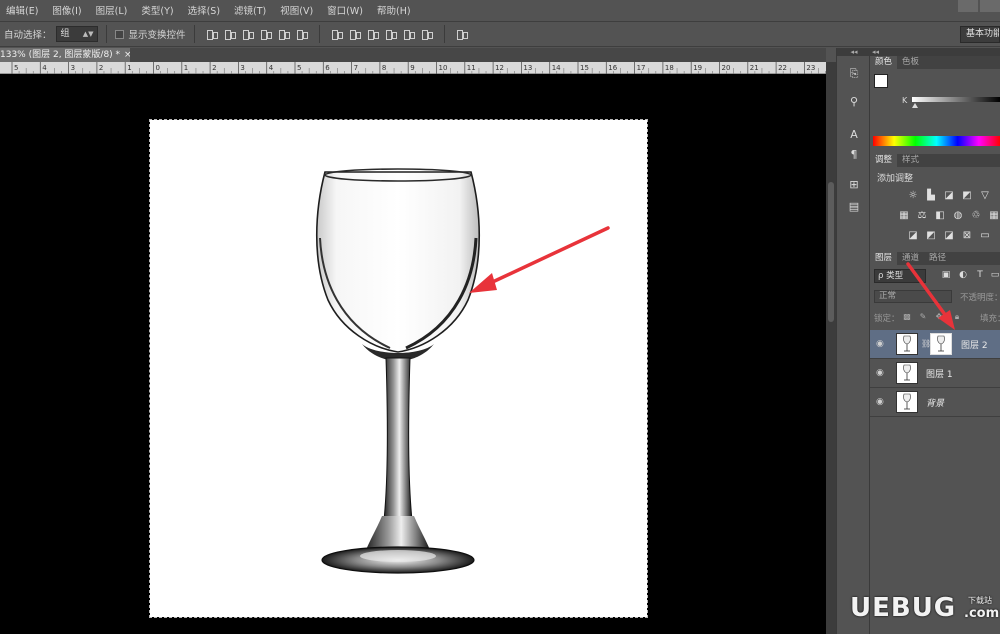 The height and width of the screenshot is (634, 1000). Describe the element at coordinates (462, 34) in the screenshot. I see `auto-align-icon` at that location.